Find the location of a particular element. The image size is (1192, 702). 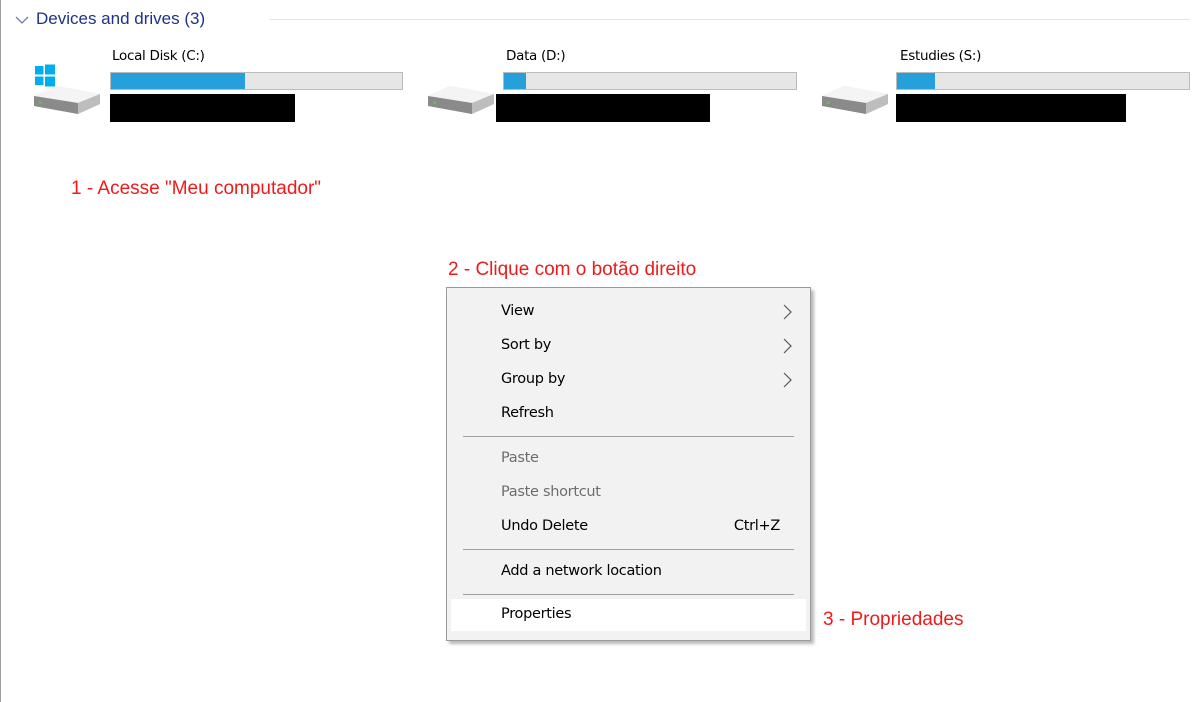

drive-tile-c: Local Disk (C:) is located at coordinates (220, 85).